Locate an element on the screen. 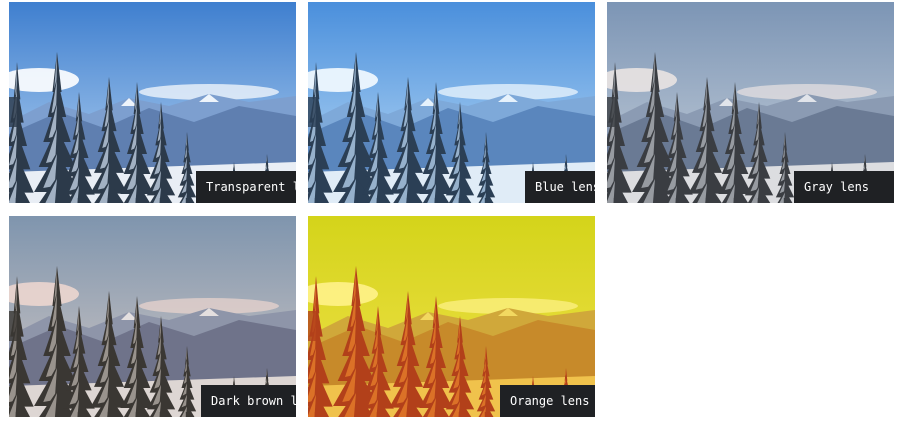  lens-label: Orange lens is located at coordinates (547, 401).